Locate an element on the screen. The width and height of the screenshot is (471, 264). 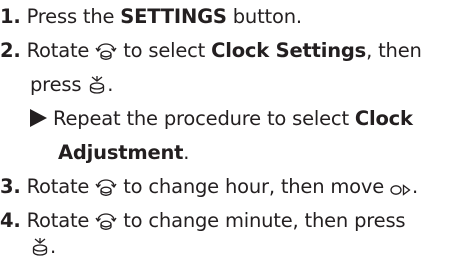
step-1: 1. Press the SETTINGS button. is located at coordinates (151, 17).